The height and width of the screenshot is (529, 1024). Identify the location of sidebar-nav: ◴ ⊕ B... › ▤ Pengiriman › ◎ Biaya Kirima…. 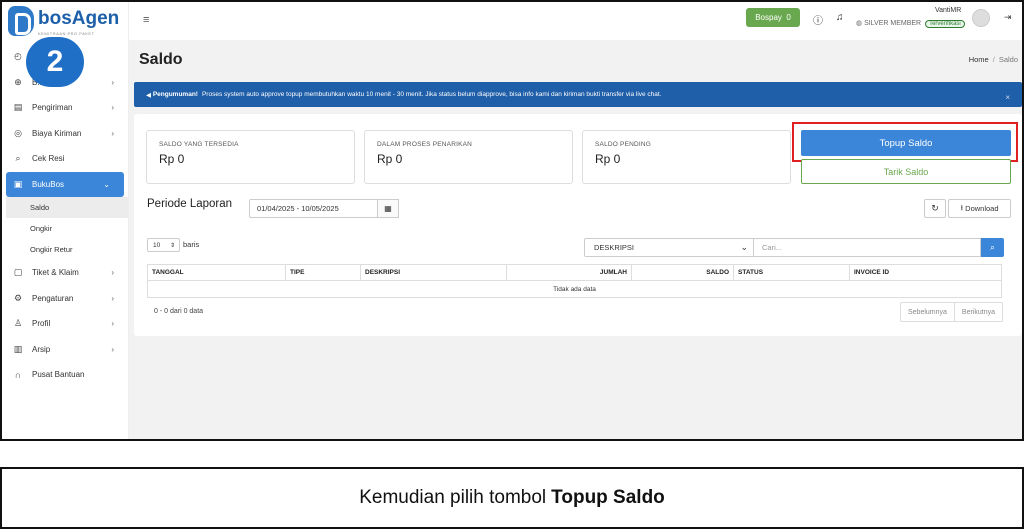
(65, 216).